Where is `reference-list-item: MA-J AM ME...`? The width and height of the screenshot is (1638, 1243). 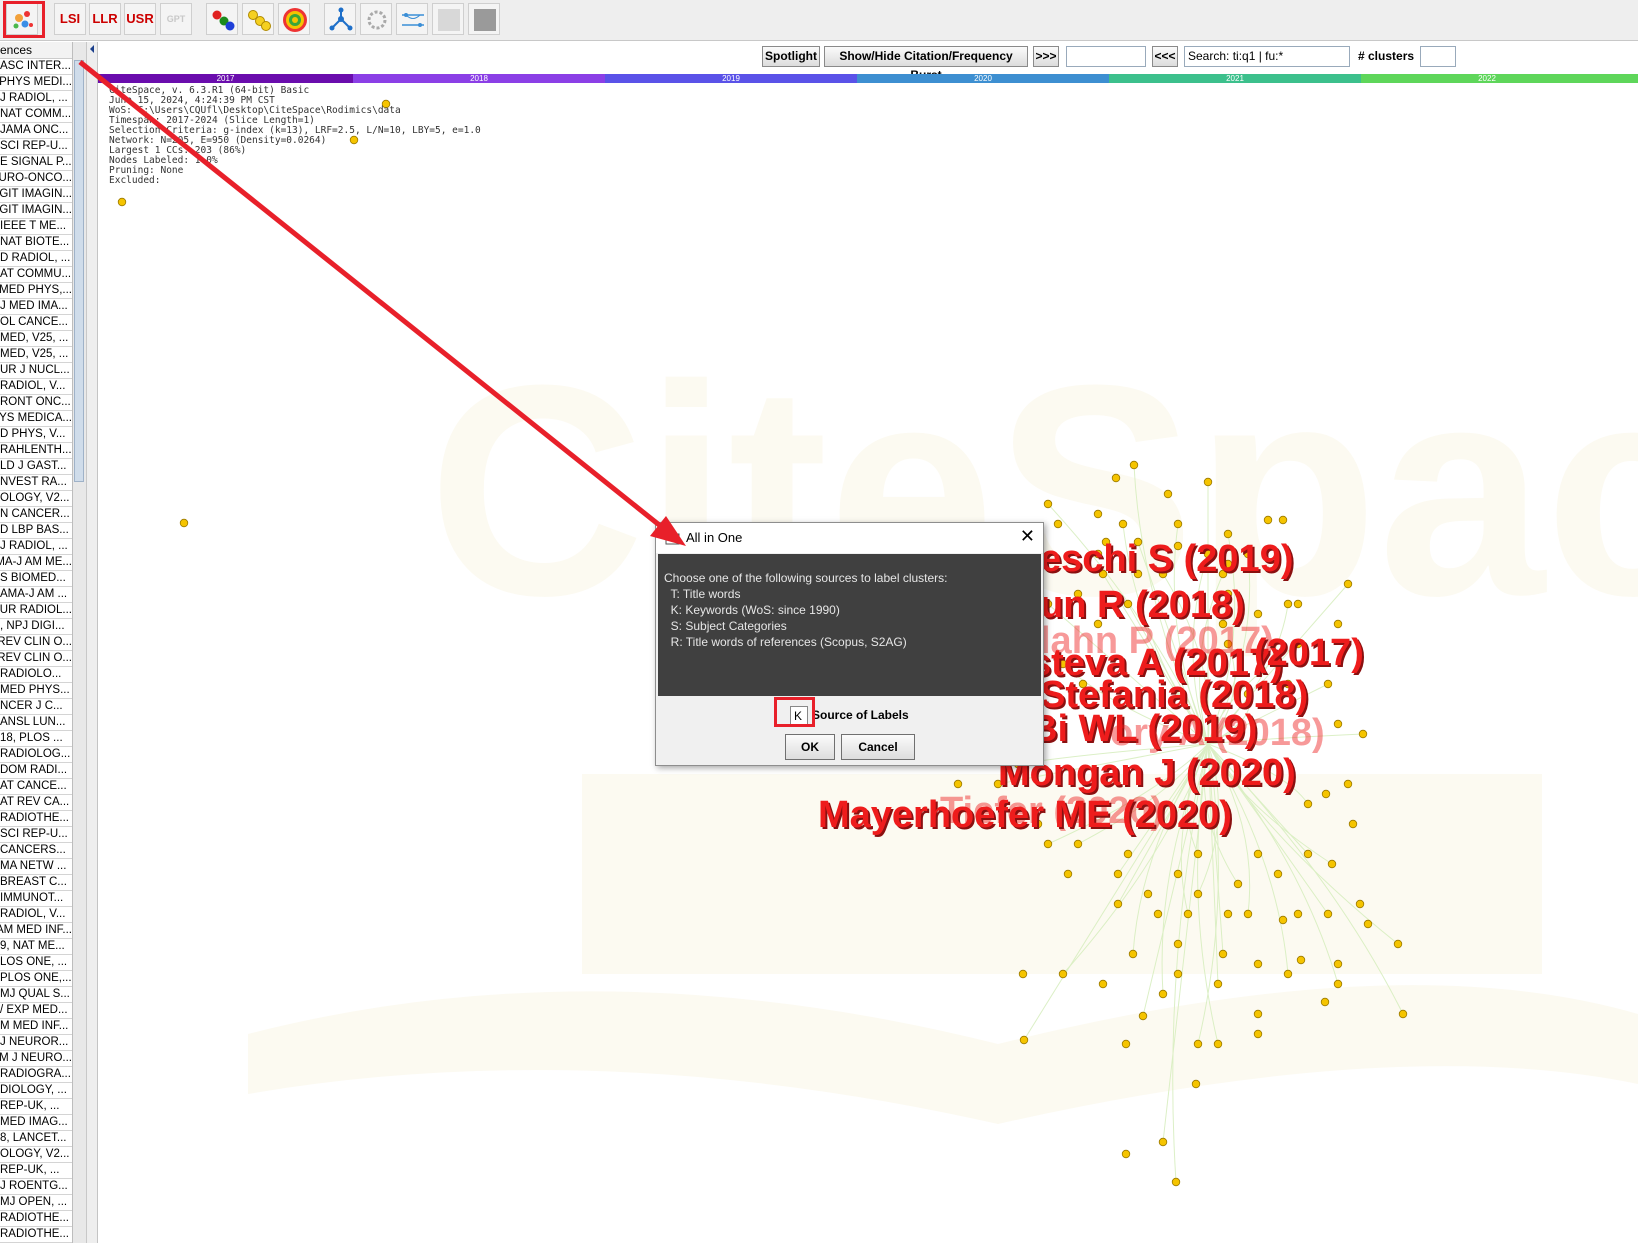
reference-list-item: MA-J AM ME... is located at coordinates (36, 563).